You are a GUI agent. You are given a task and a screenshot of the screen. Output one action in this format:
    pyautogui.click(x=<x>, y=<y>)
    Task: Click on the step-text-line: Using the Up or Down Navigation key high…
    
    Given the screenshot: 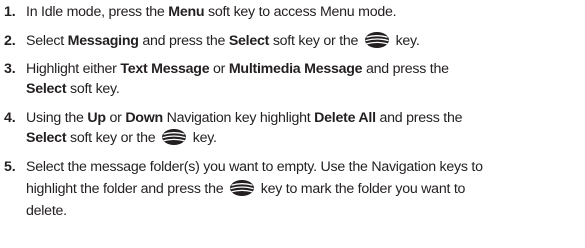 What is the action you would take?
    pyautogui.click(x=244, y=118)
    